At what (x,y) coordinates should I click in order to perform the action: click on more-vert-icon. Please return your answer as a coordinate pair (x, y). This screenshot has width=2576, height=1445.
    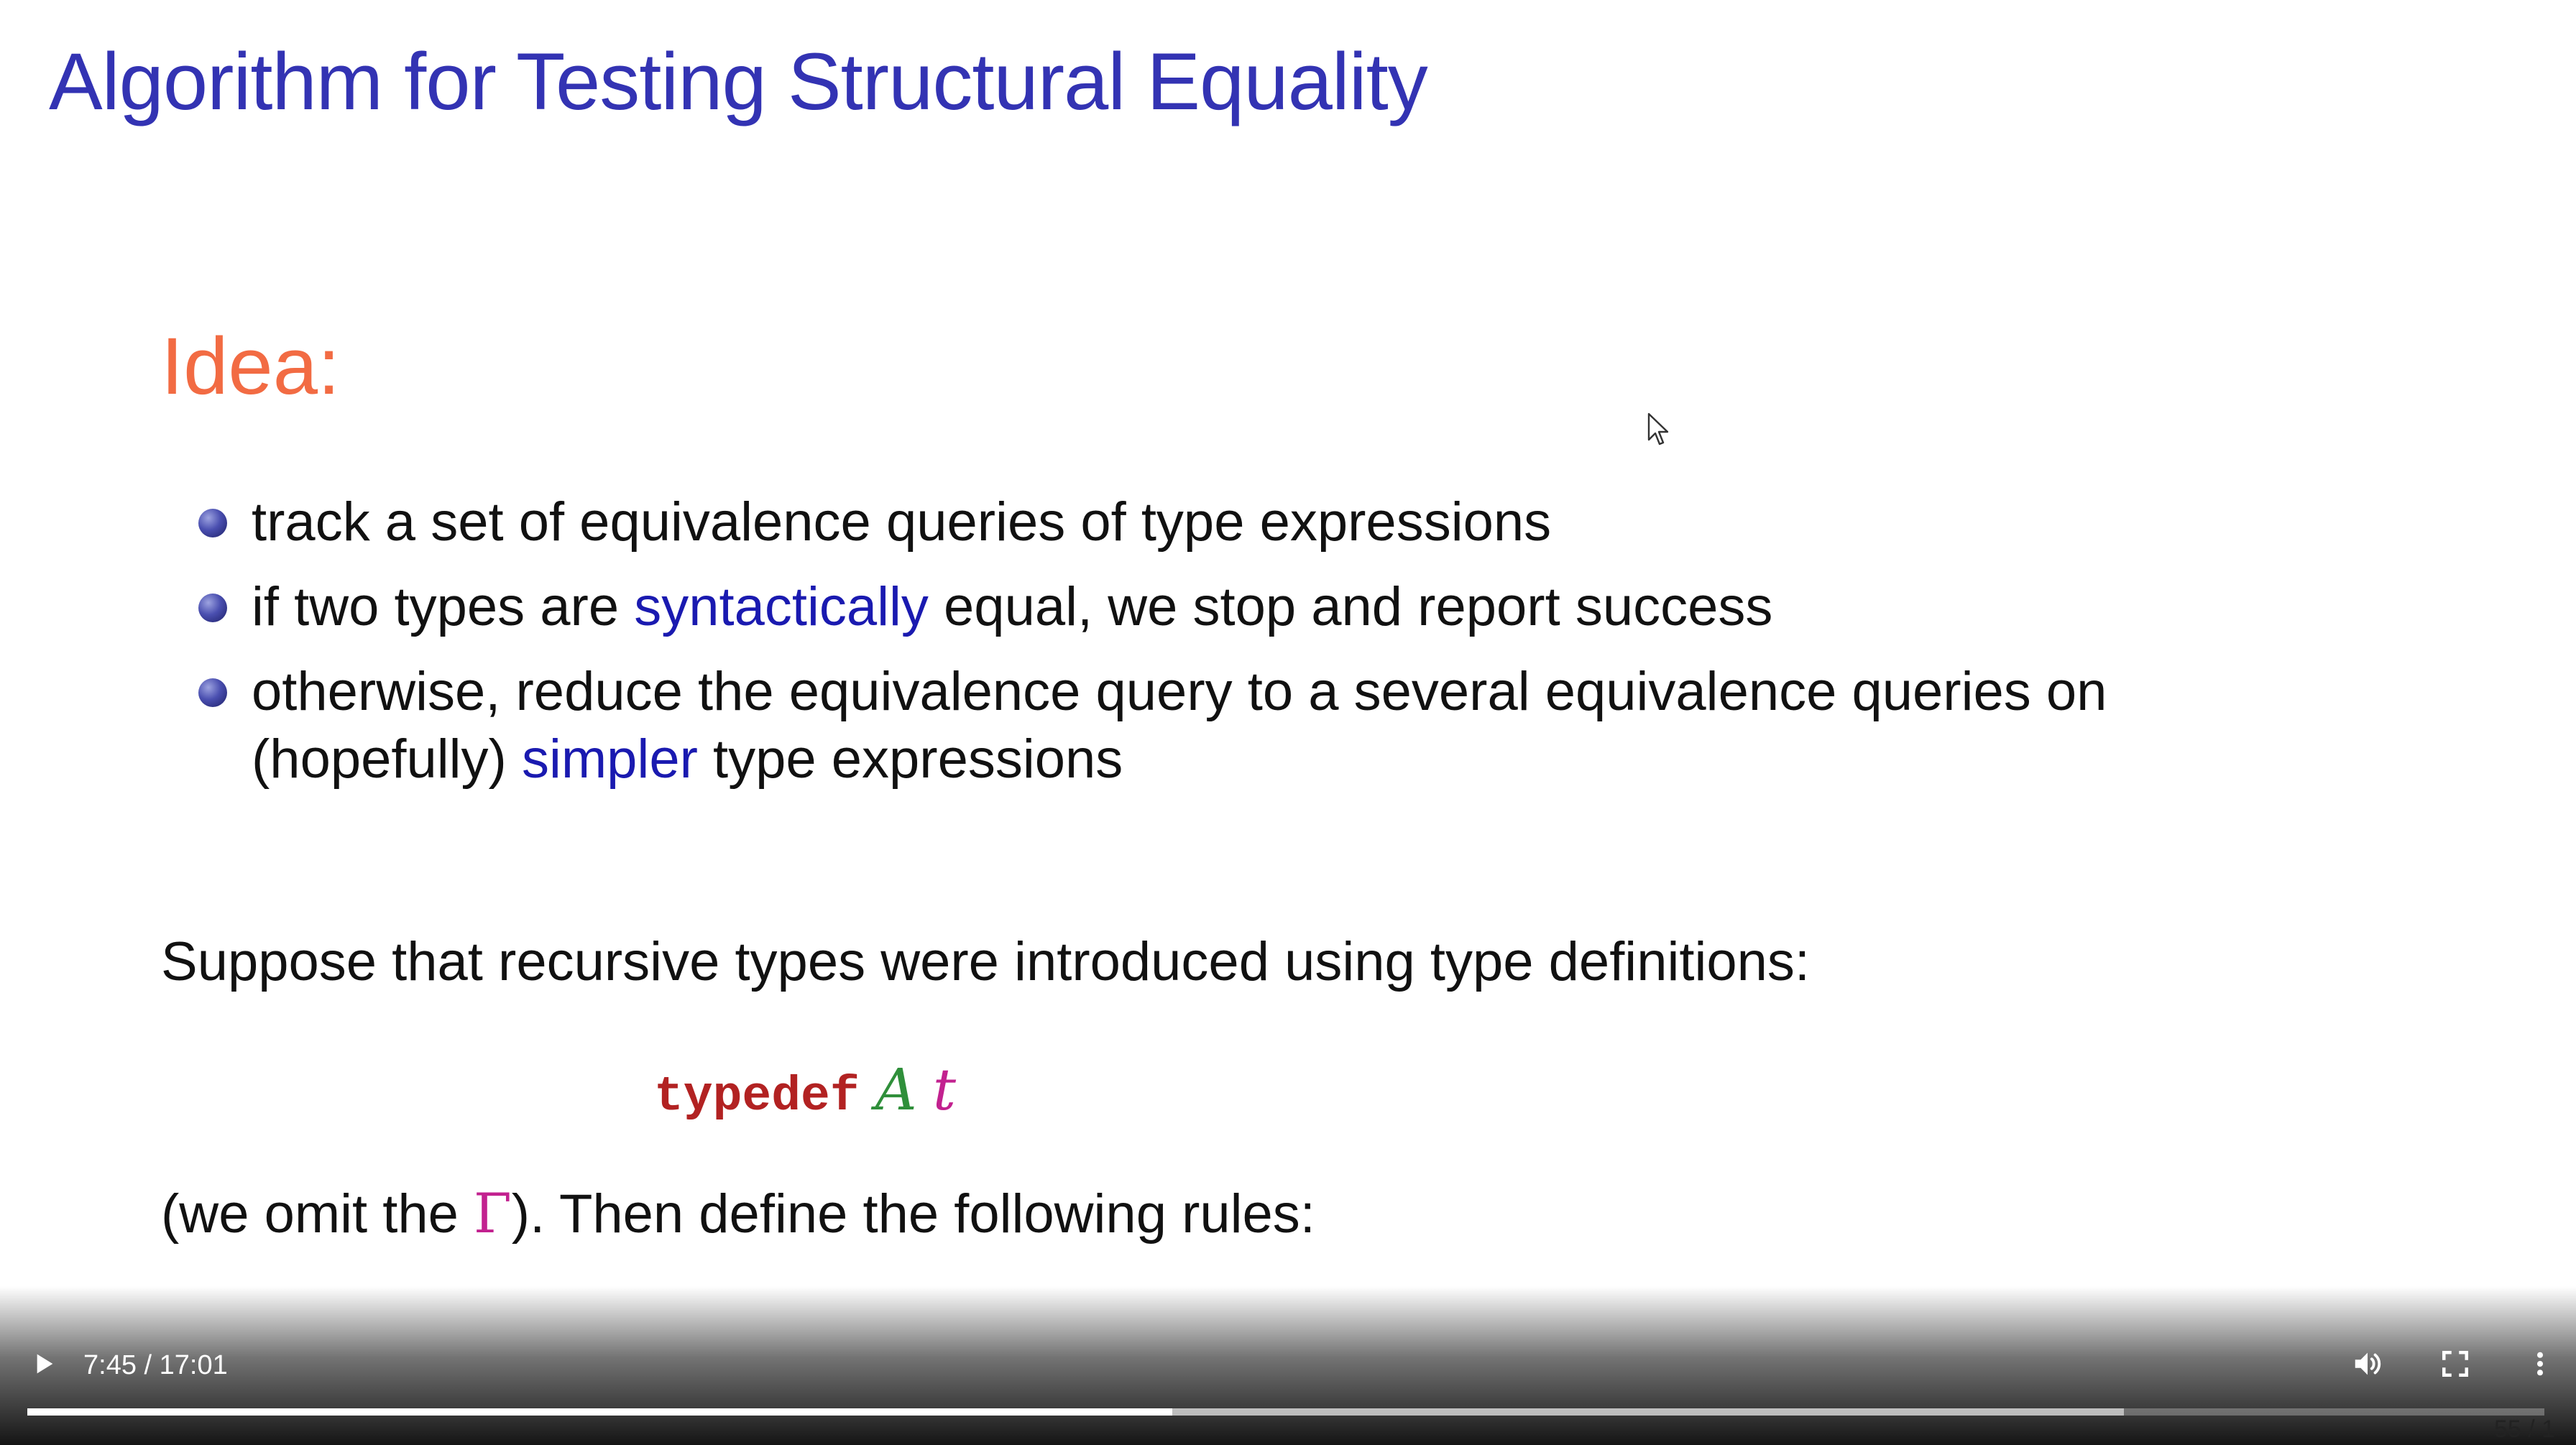
    Looking at the image, I should click on (2540, 1364).